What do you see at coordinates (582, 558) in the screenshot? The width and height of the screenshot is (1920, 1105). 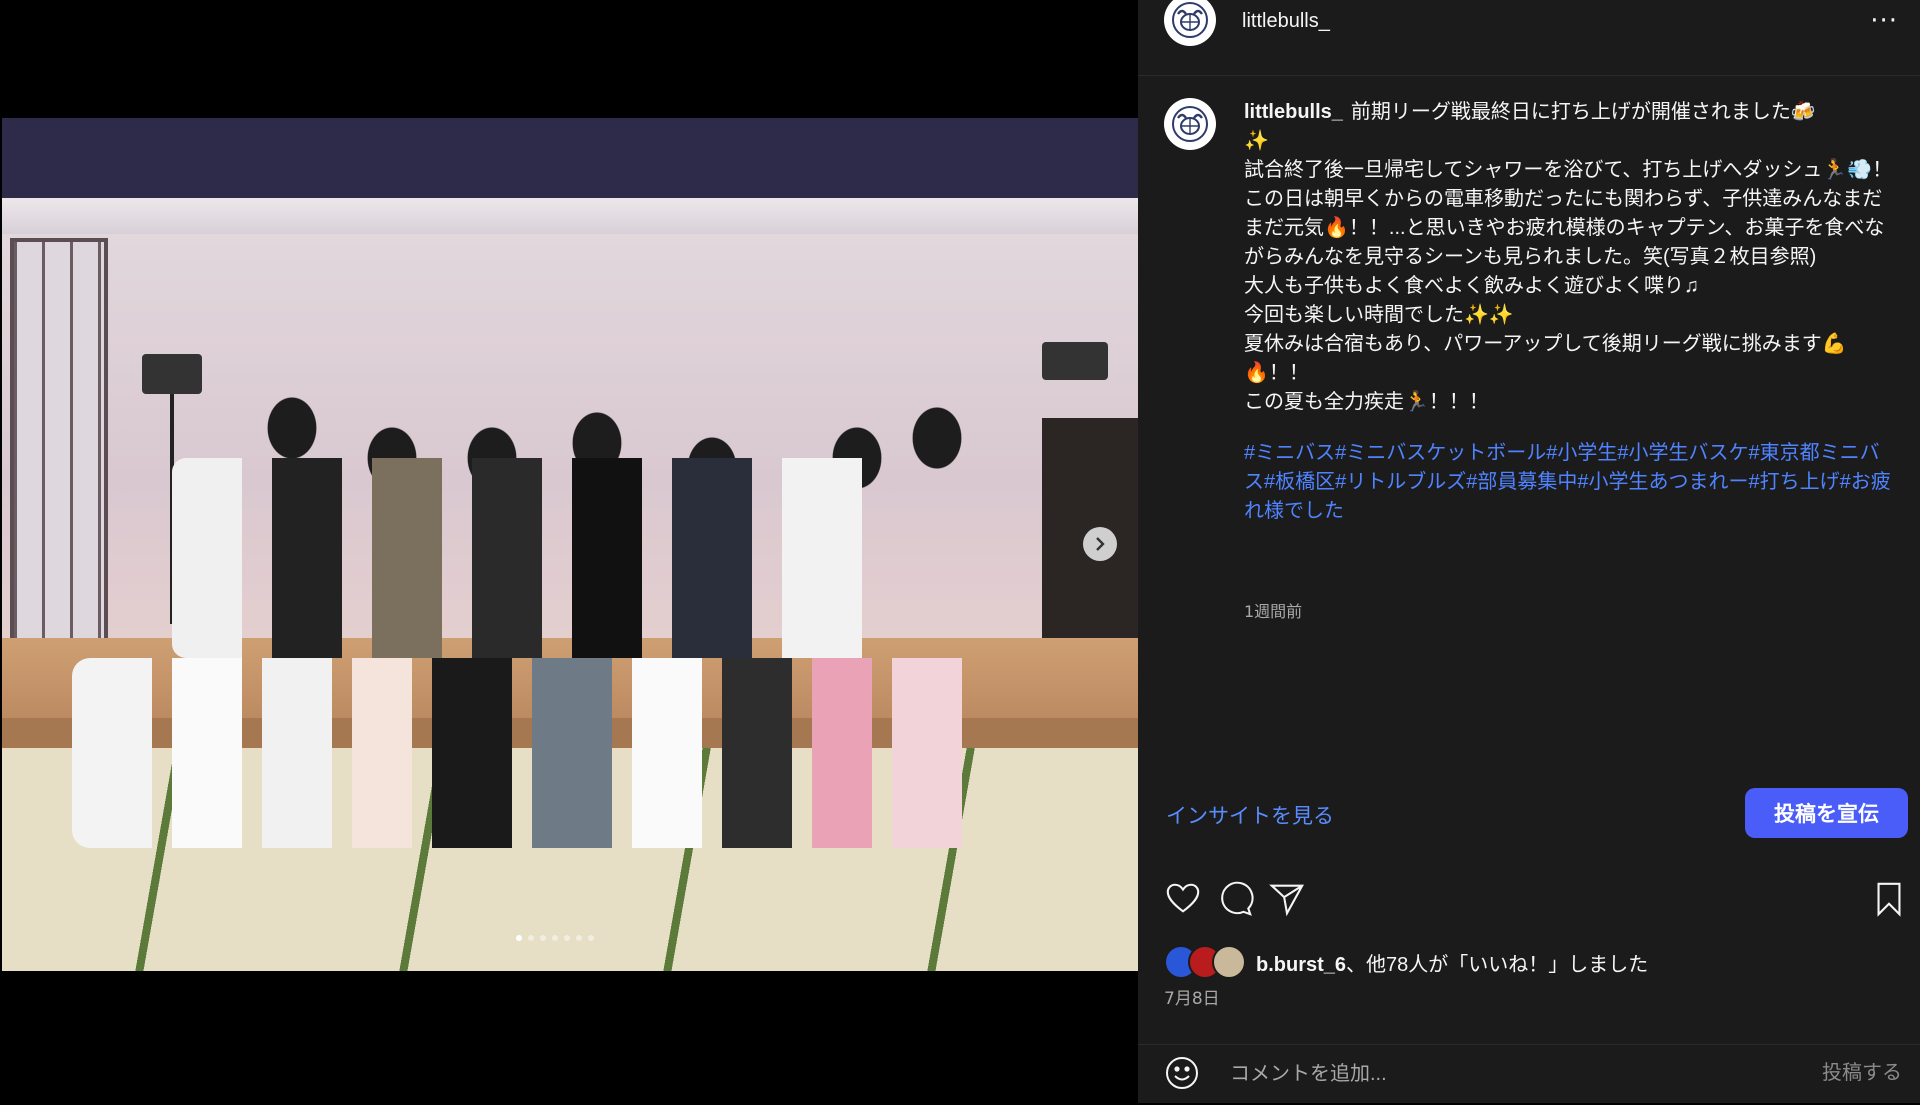 I see `photo-kids-back-row` at bounding box center [582, 558].